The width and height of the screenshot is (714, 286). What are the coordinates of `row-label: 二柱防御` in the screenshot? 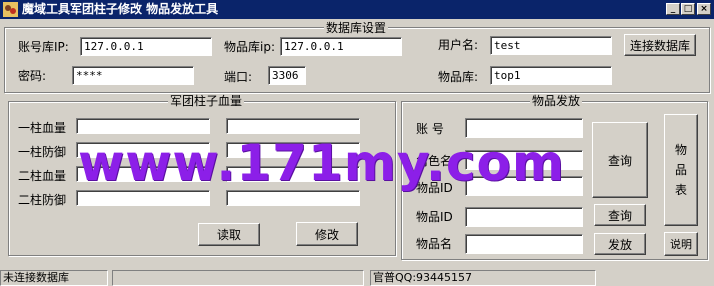 It's located at (42, 200).